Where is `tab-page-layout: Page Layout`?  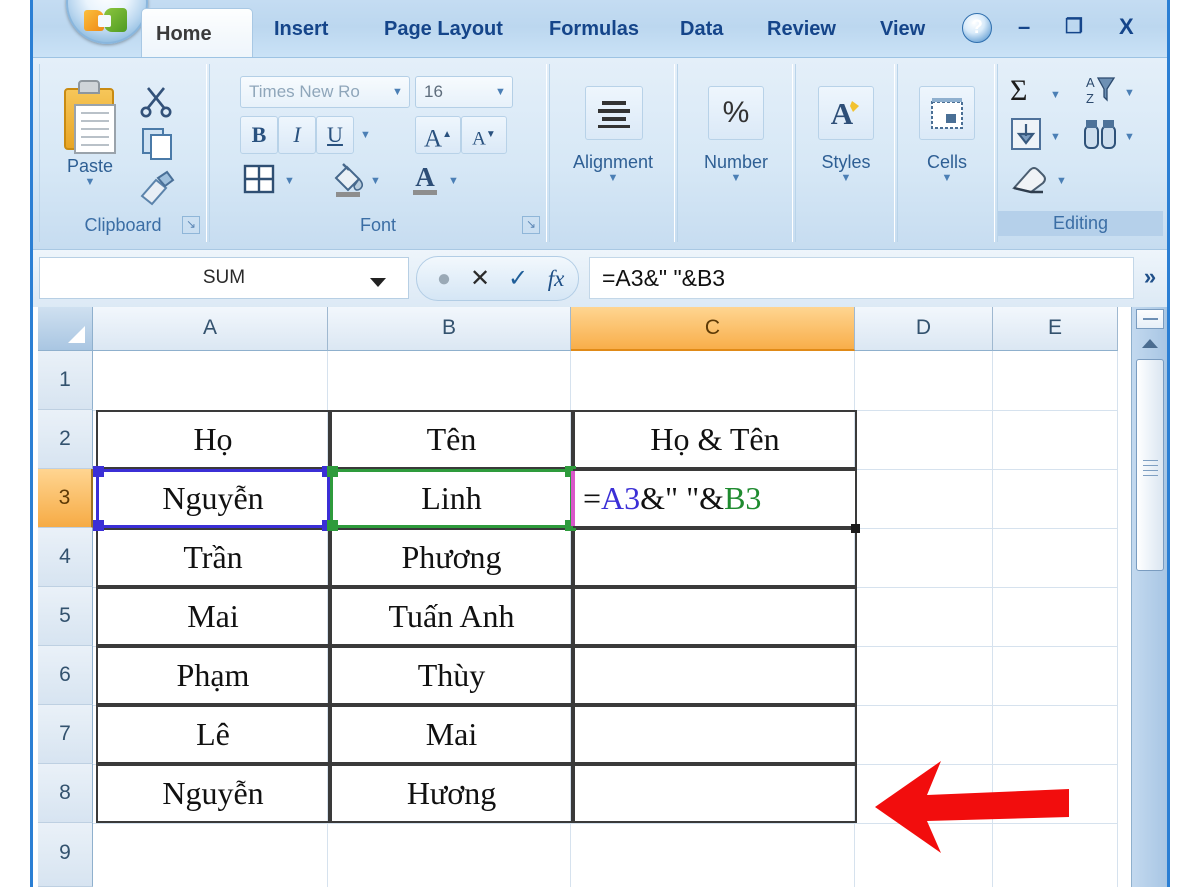
tab-page-layout: Page Layout is located at coordinates (443, 30).